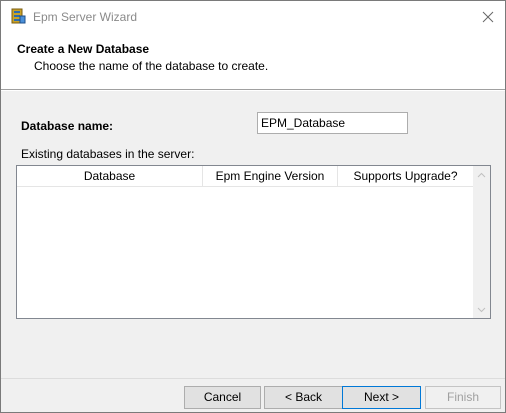  Describe the element at coordinates (270, 176) in the screenshot. I see `column-header-engine-version: Epm Engine Version` at that location.